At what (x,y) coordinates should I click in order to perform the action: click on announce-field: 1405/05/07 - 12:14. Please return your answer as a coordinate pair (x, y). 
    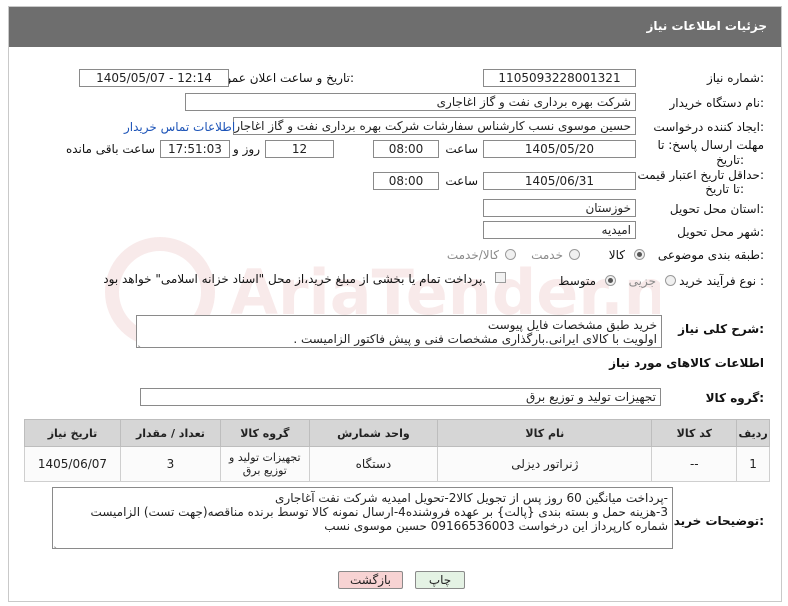
    Looking at the image, I should click on (154, 78).